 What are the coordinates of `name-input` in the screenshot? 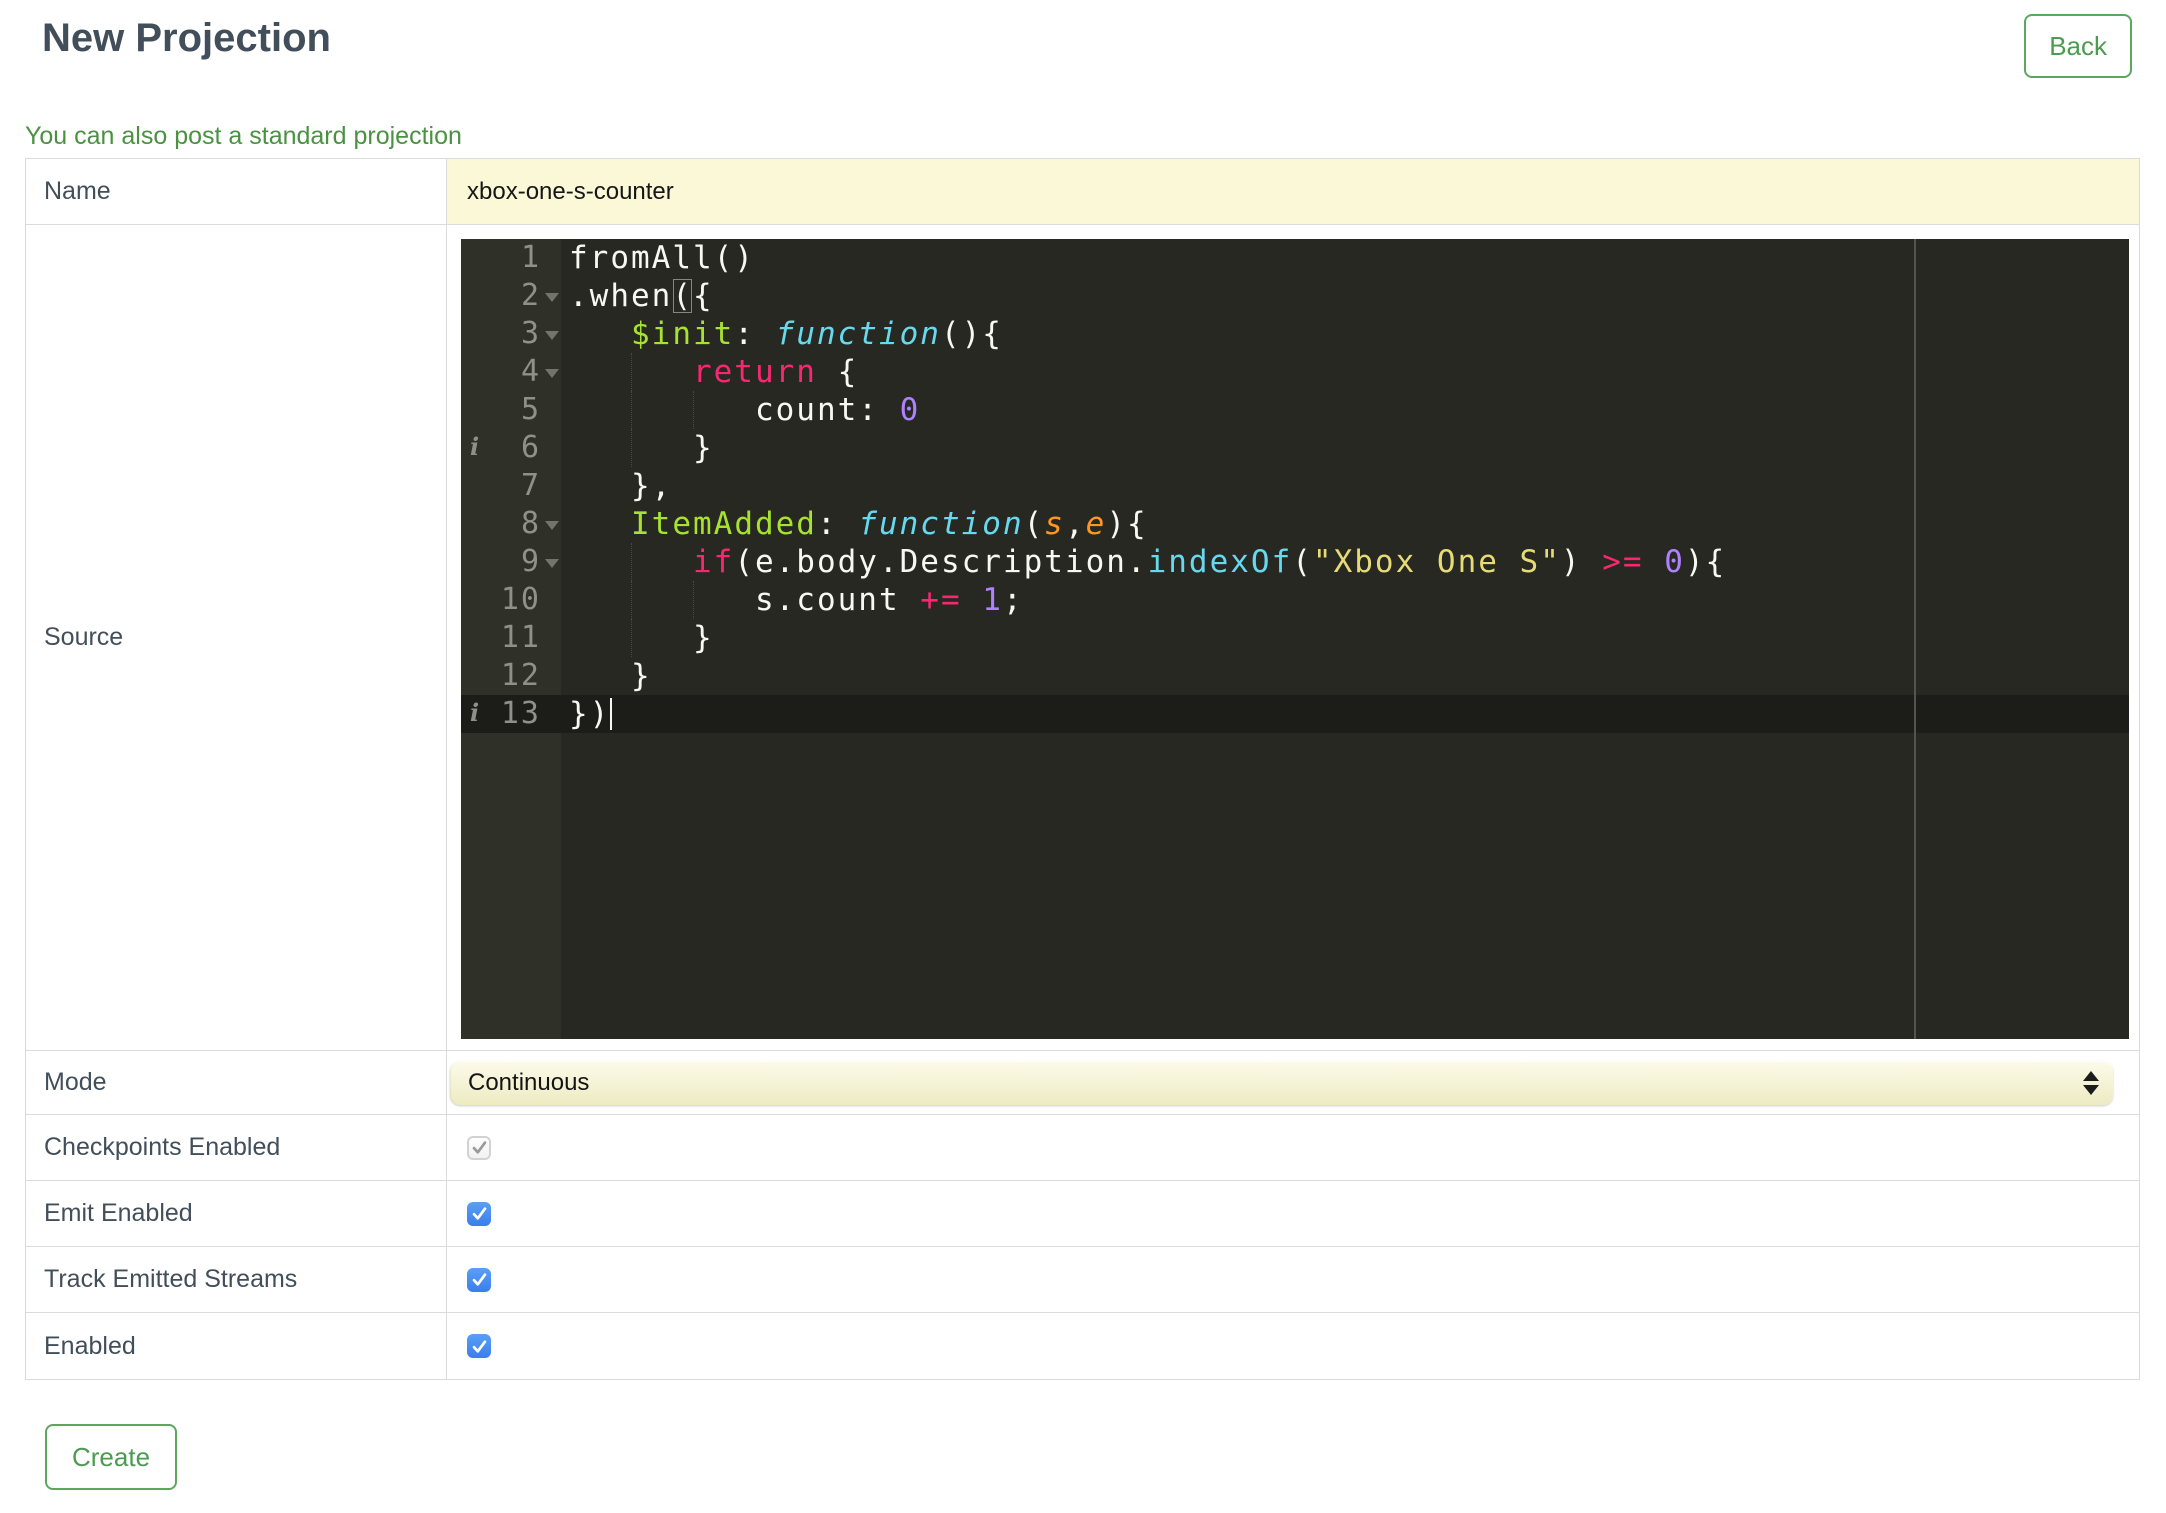 It's located at (1293, 191).